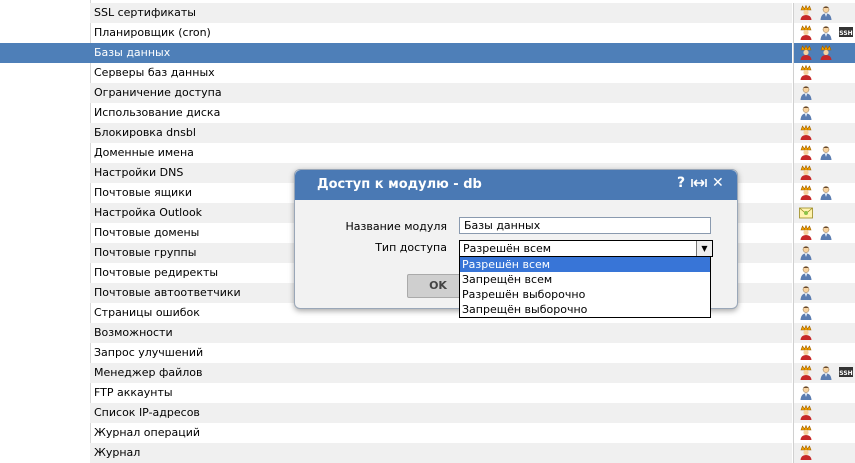  Describe the element at coordinates (441, 413) in the screenshot. I see `module-name-cell: Список IP-адресов` at that location.